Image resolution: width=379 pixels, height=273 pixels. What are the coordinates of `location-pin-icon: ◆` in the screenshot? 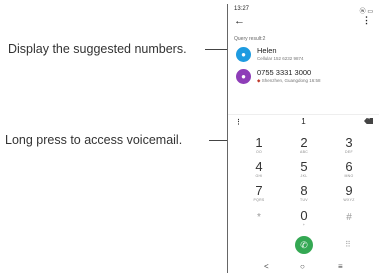 It's located at (259, 80).